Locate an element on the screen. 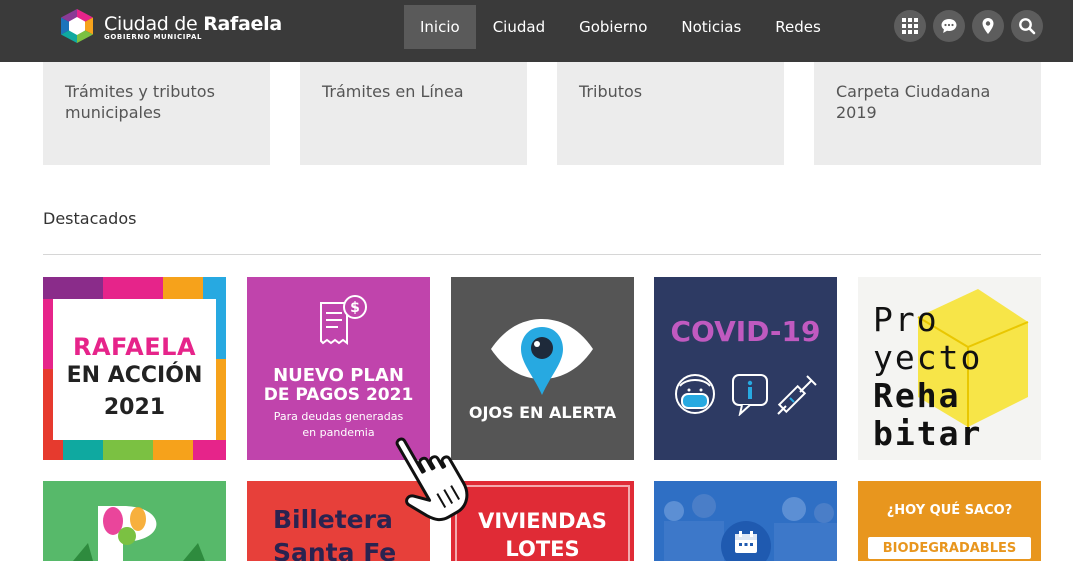 The image size is (1073, 561). brand-name: Ciudad de Rafaela GOBIERNO MUNICIPAL is located at coordinates (193, 27).